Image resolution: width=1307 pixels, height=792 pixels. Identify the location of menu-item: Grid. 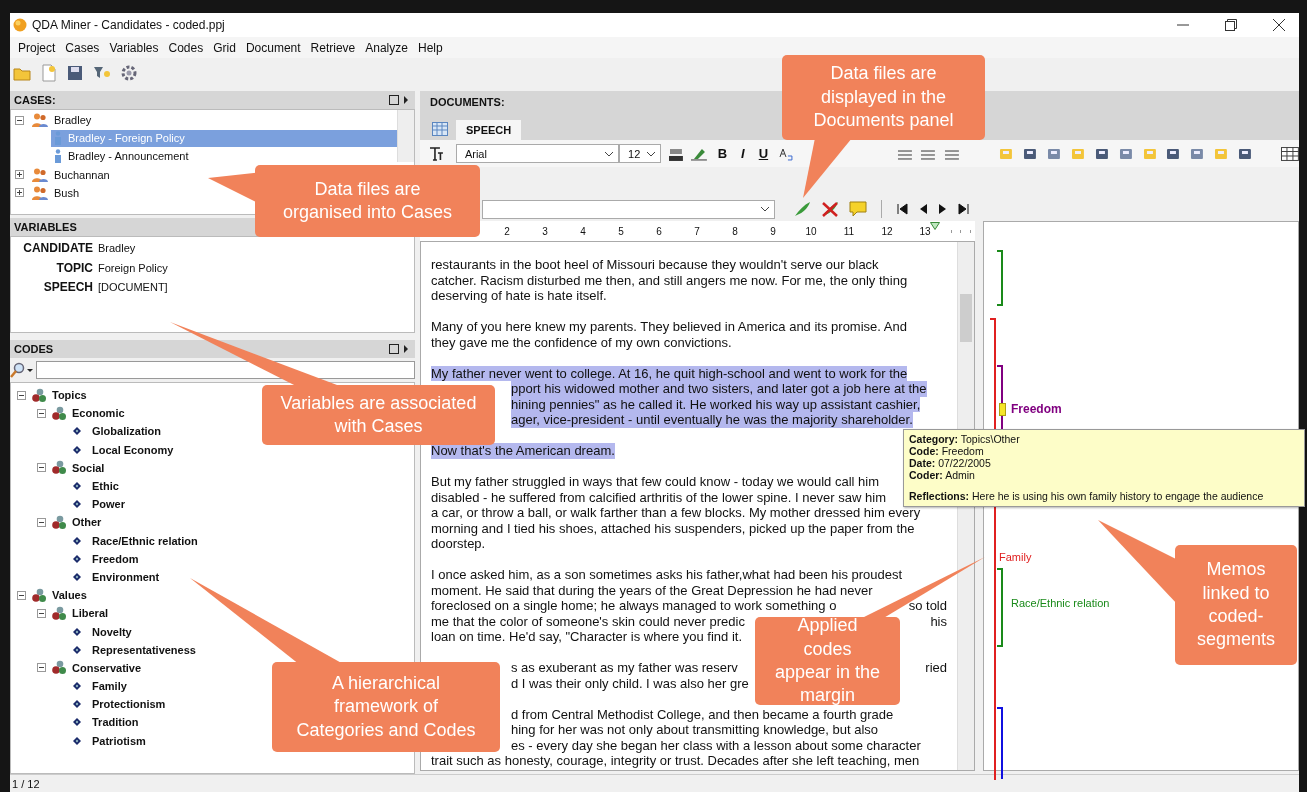
(224, 47).